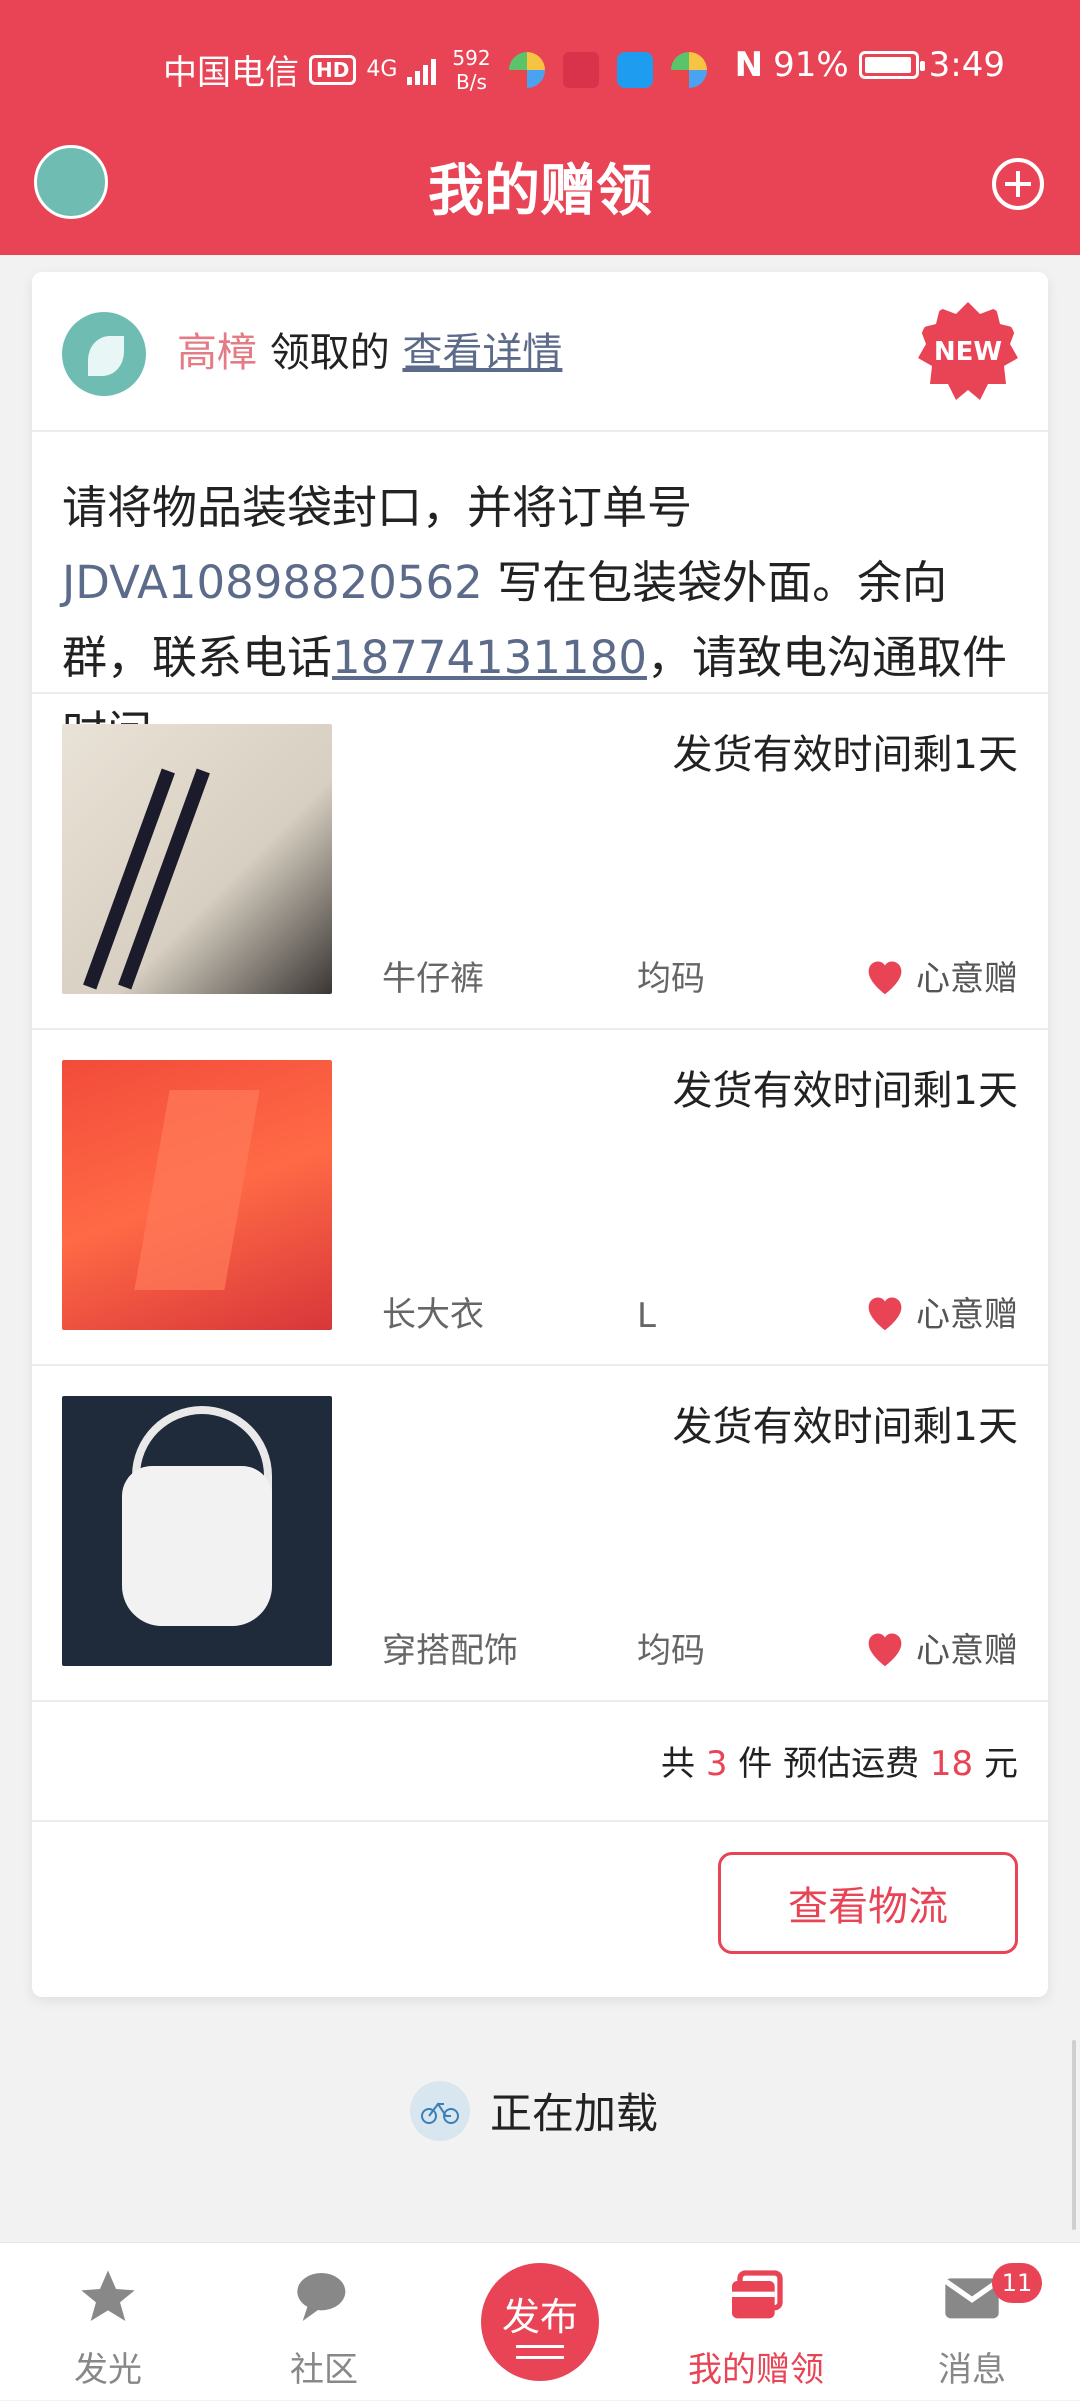 This screenshot has width=1080, height=2401. Describe the element at coordinates (321, 2297) in the screenshot. I see `chat-bubble-icon` at that location.